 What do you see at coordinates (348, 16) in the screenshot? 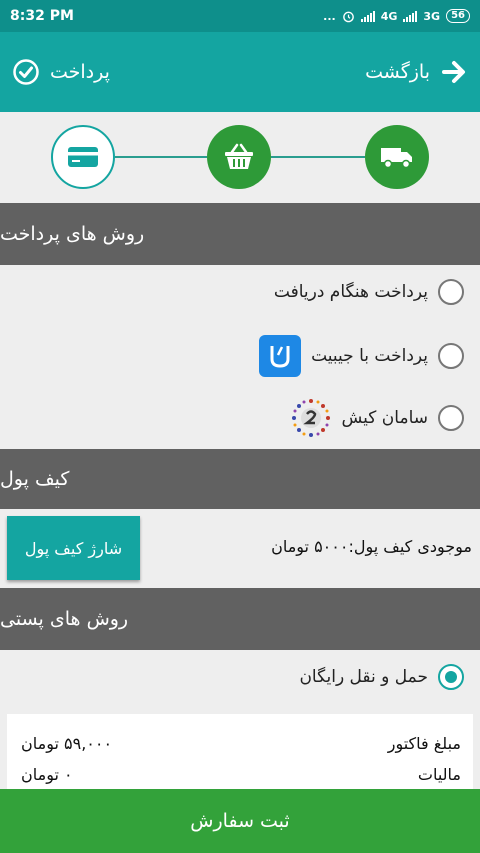
I see `alarm-icon` at bounding box center [348, 16].